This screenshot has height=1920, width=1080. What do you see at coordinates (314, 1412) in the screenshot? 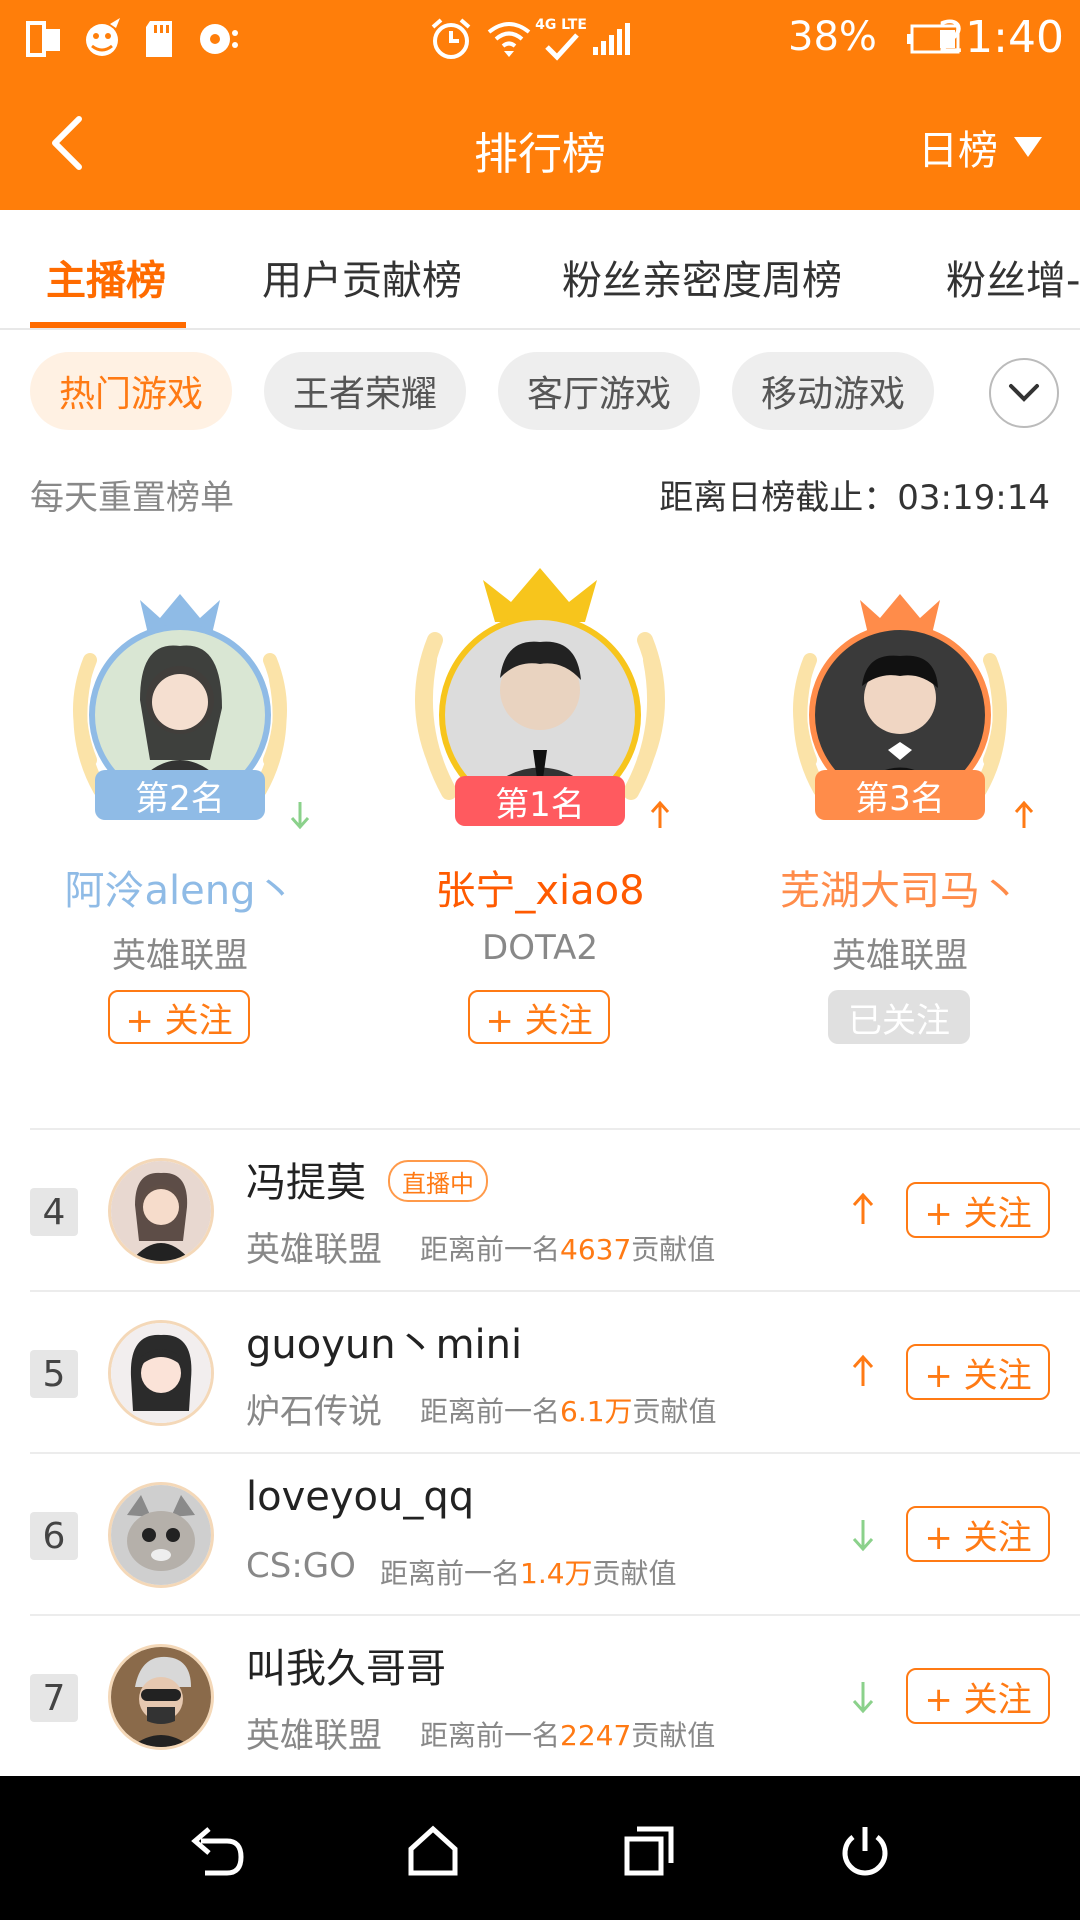
I see `streamer-game: 炉石传说` at bounding box center [314, 1412].